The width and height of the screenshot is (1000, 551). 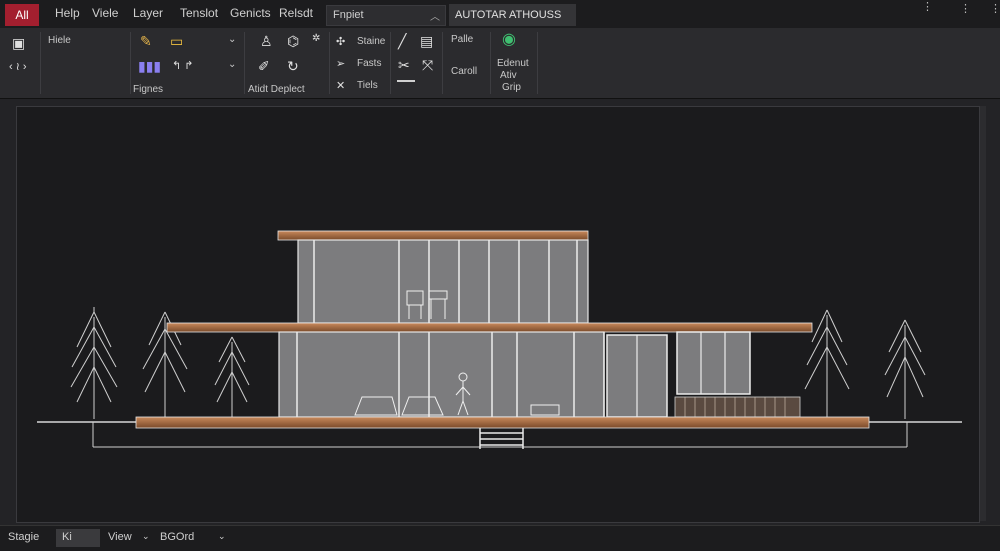 What do you see at coordinates (371, 41) in the screenshot?
I see `ribbon-stage: Staine` at bounding box center [371, 41].